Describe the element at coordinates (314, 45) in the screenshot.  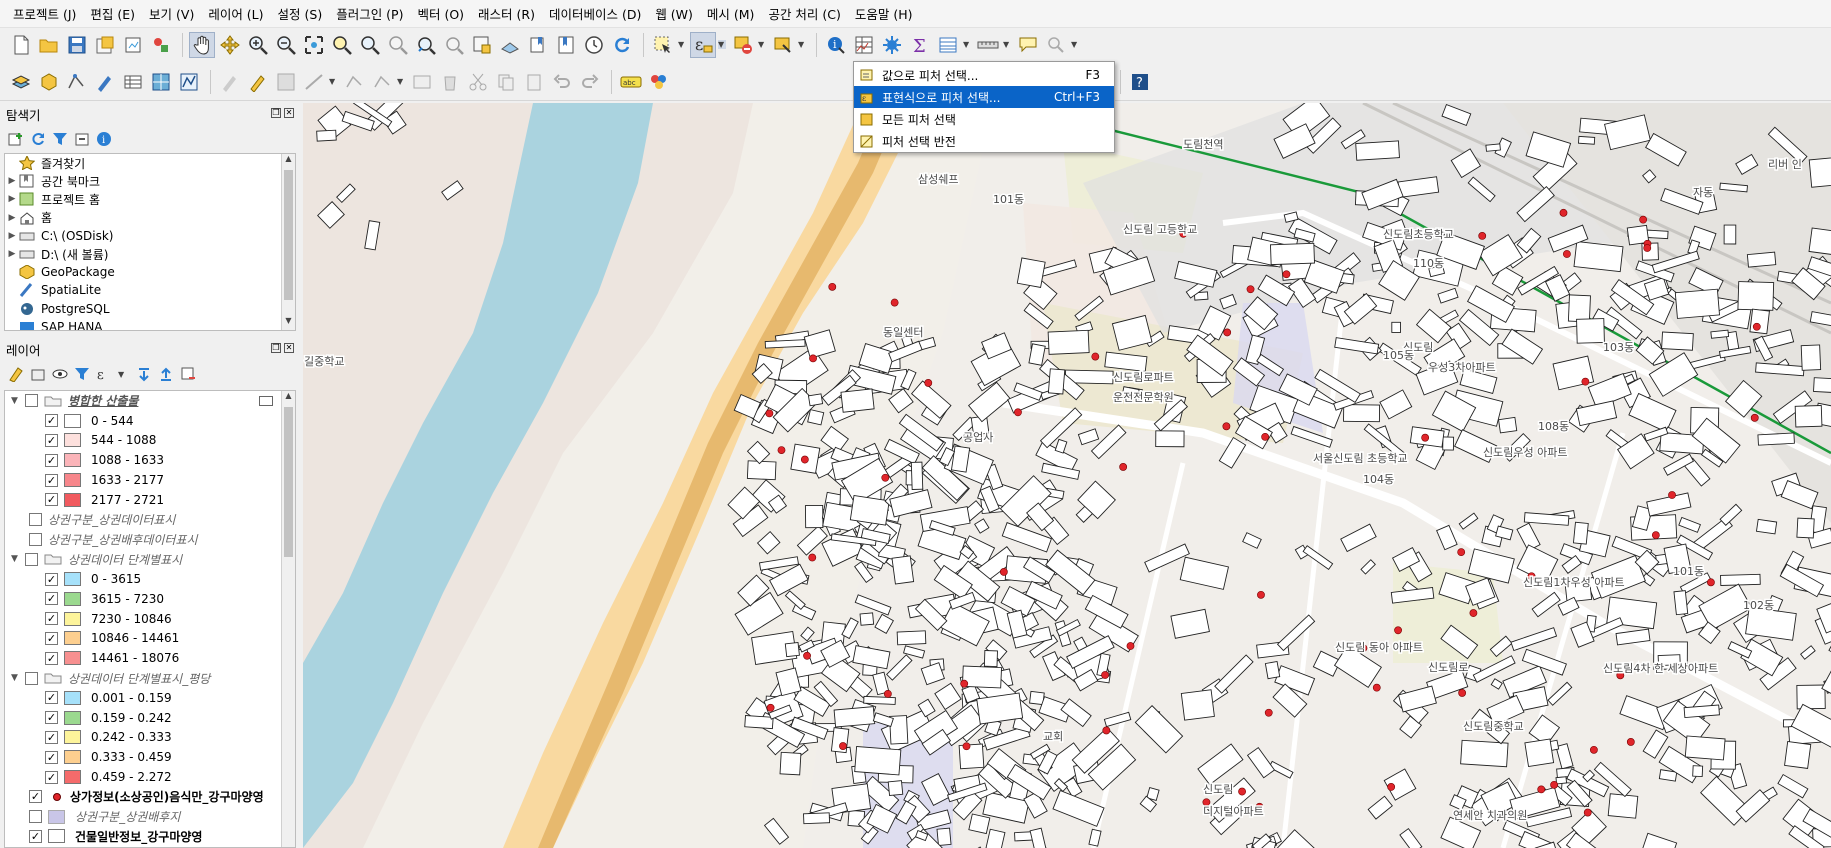
I see `zoom-full-icon` at that location.